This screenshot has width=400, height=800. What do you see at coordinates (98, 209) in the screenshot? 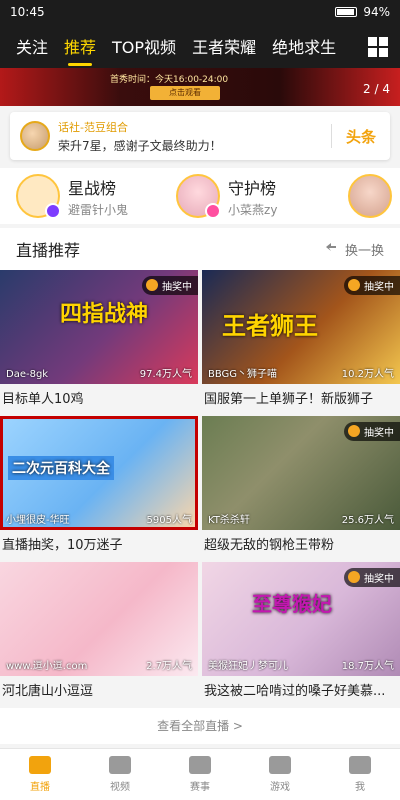
I see `rank-sub: 避雷针小鬼` at bounding box center [98, 209].